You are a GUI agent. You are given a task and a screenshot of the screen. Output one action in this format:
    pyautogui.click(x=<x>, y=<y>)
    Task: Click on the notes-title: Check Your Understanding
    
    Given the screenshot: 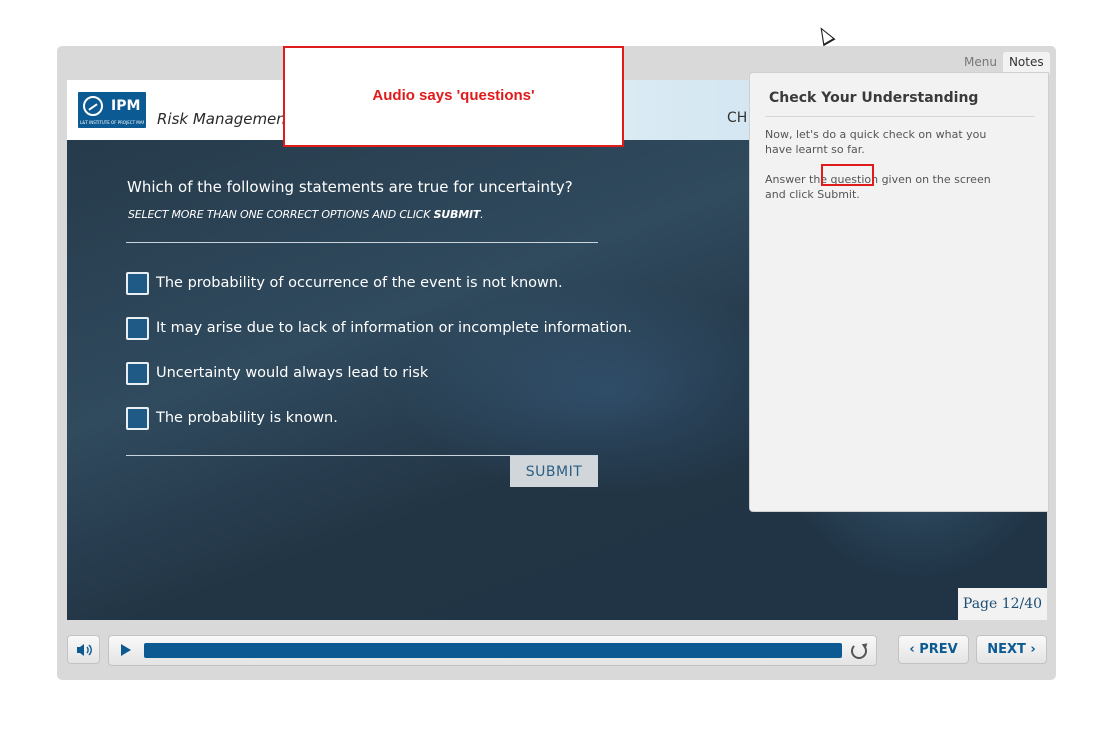 What is the action you would take?
    pyautogui.click(x=874, y=98)
    